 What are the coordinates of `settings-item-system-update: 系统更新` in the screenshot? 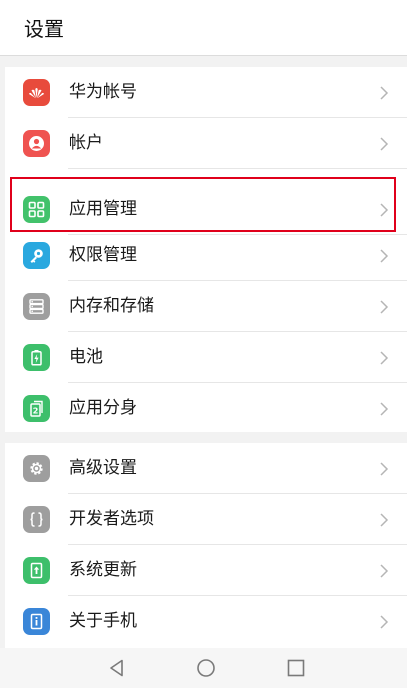 It's located at (206, 570).